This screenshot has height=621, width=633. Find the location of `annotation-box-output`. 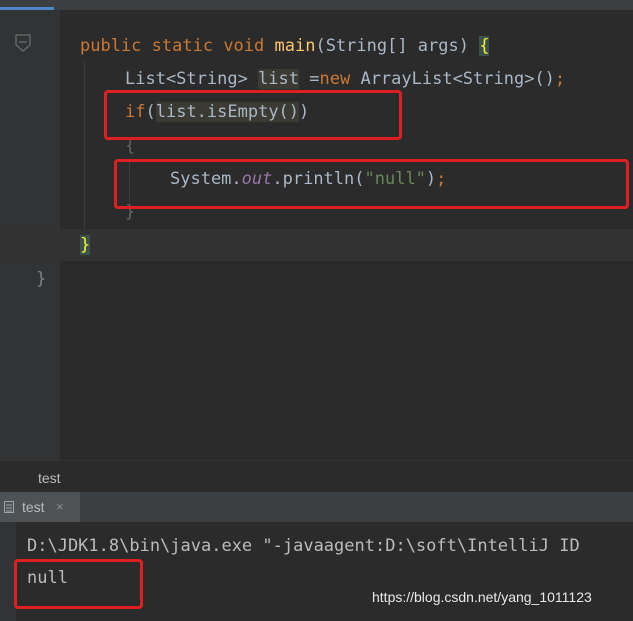

annotation-box-output is located at coordinates (78, 584).